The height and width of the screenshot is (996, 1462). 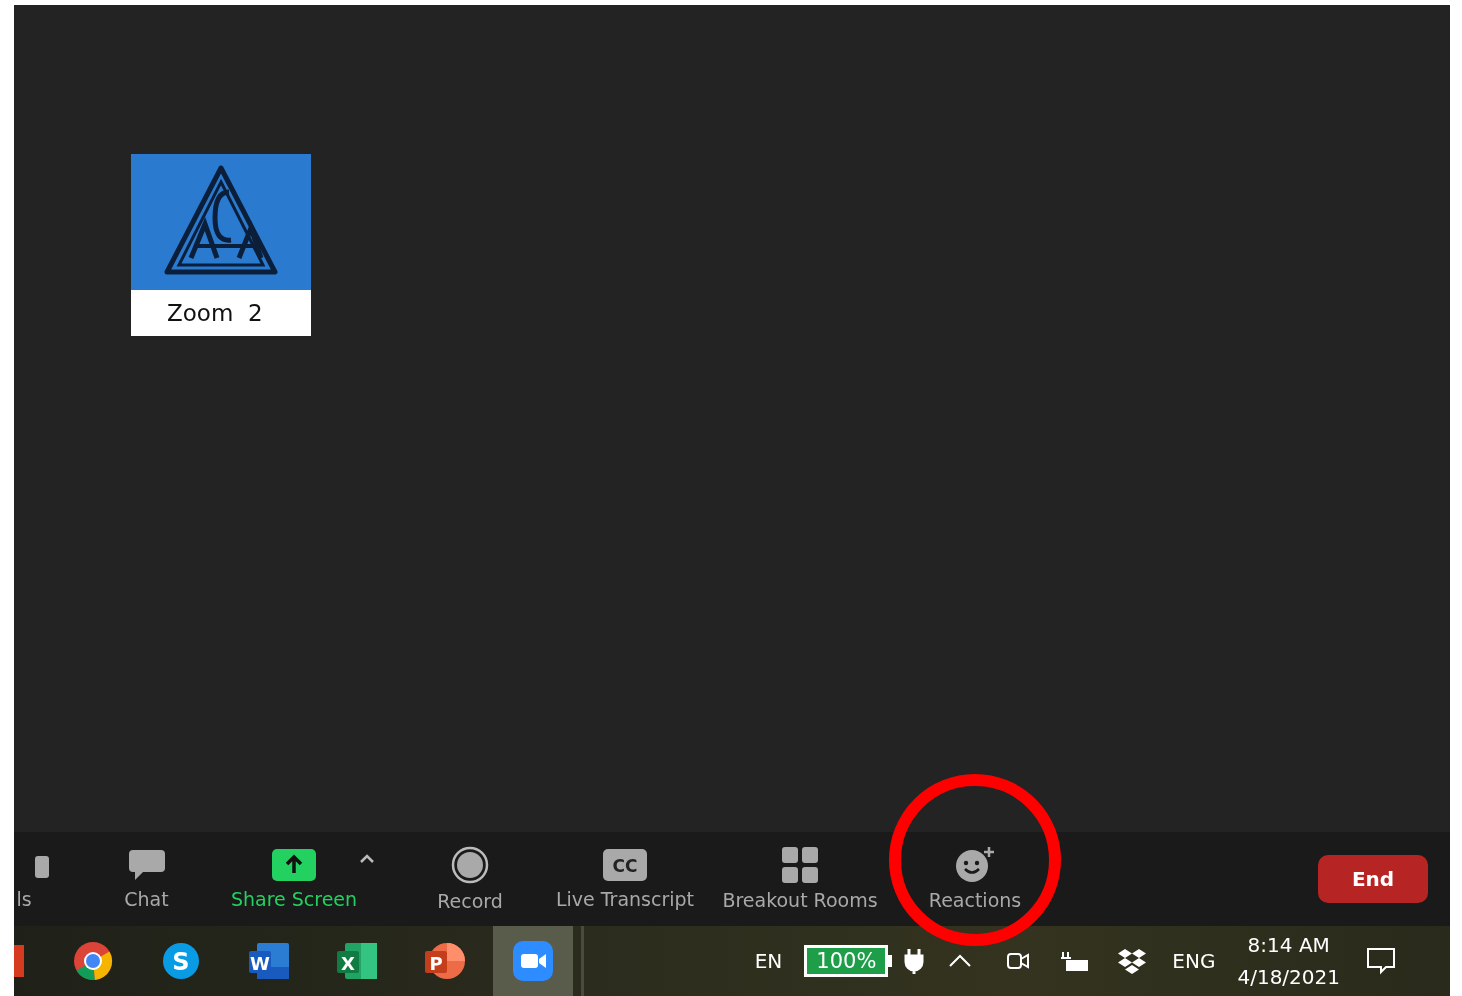 I want to click on zoom-app-icon, so click(x=533, y=961).